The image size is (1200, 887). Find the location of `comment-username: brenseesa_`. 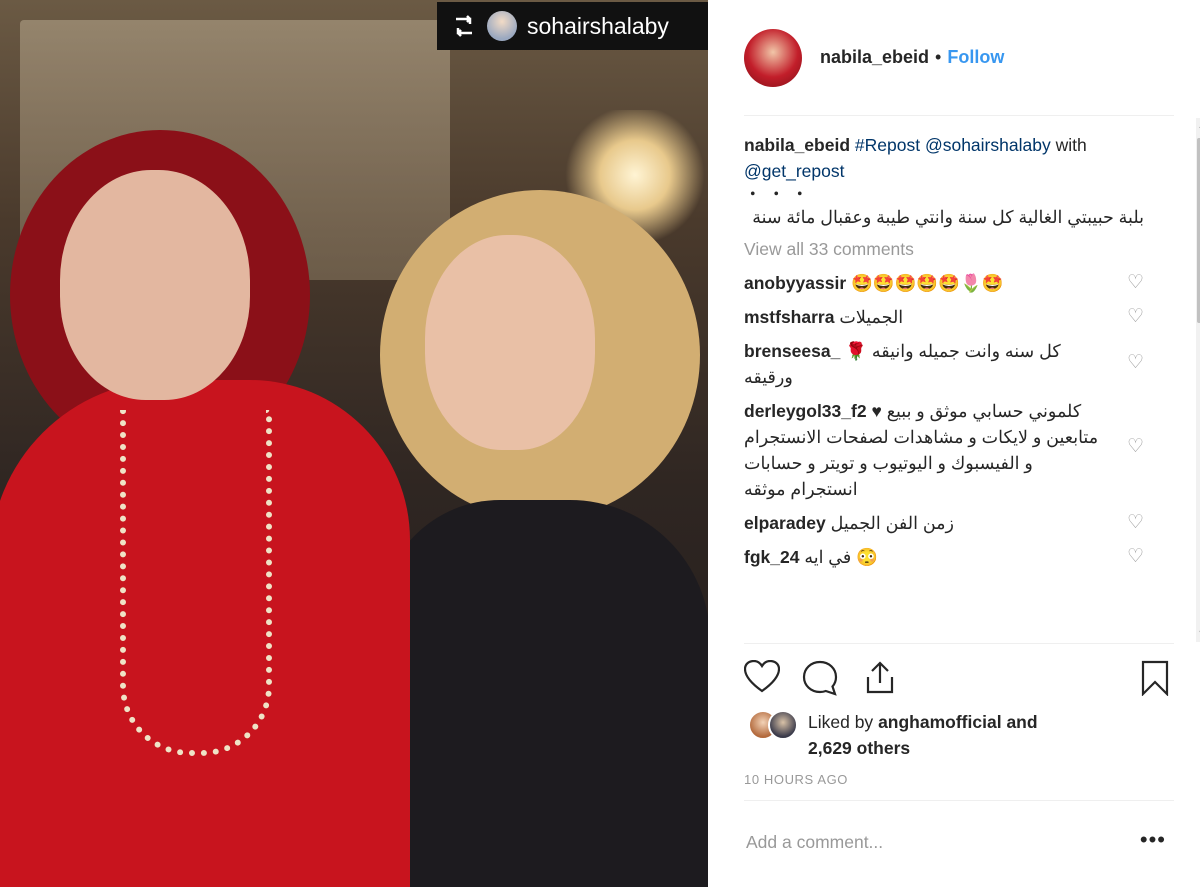

comment-username: brenseesa_ is located at coordinates (792, 351).